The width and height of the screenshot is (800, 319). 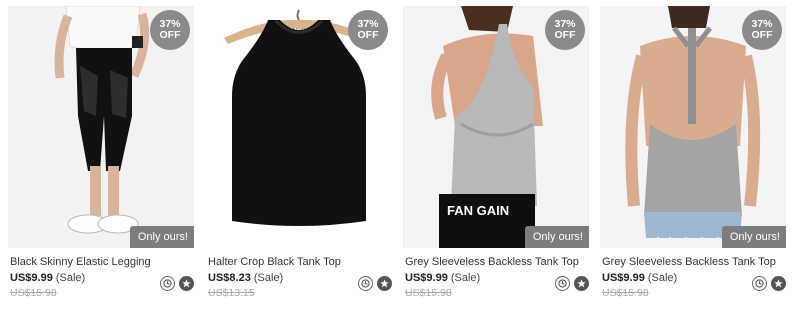 I want to click on price: US$8.23, so click(x=229, y=278).